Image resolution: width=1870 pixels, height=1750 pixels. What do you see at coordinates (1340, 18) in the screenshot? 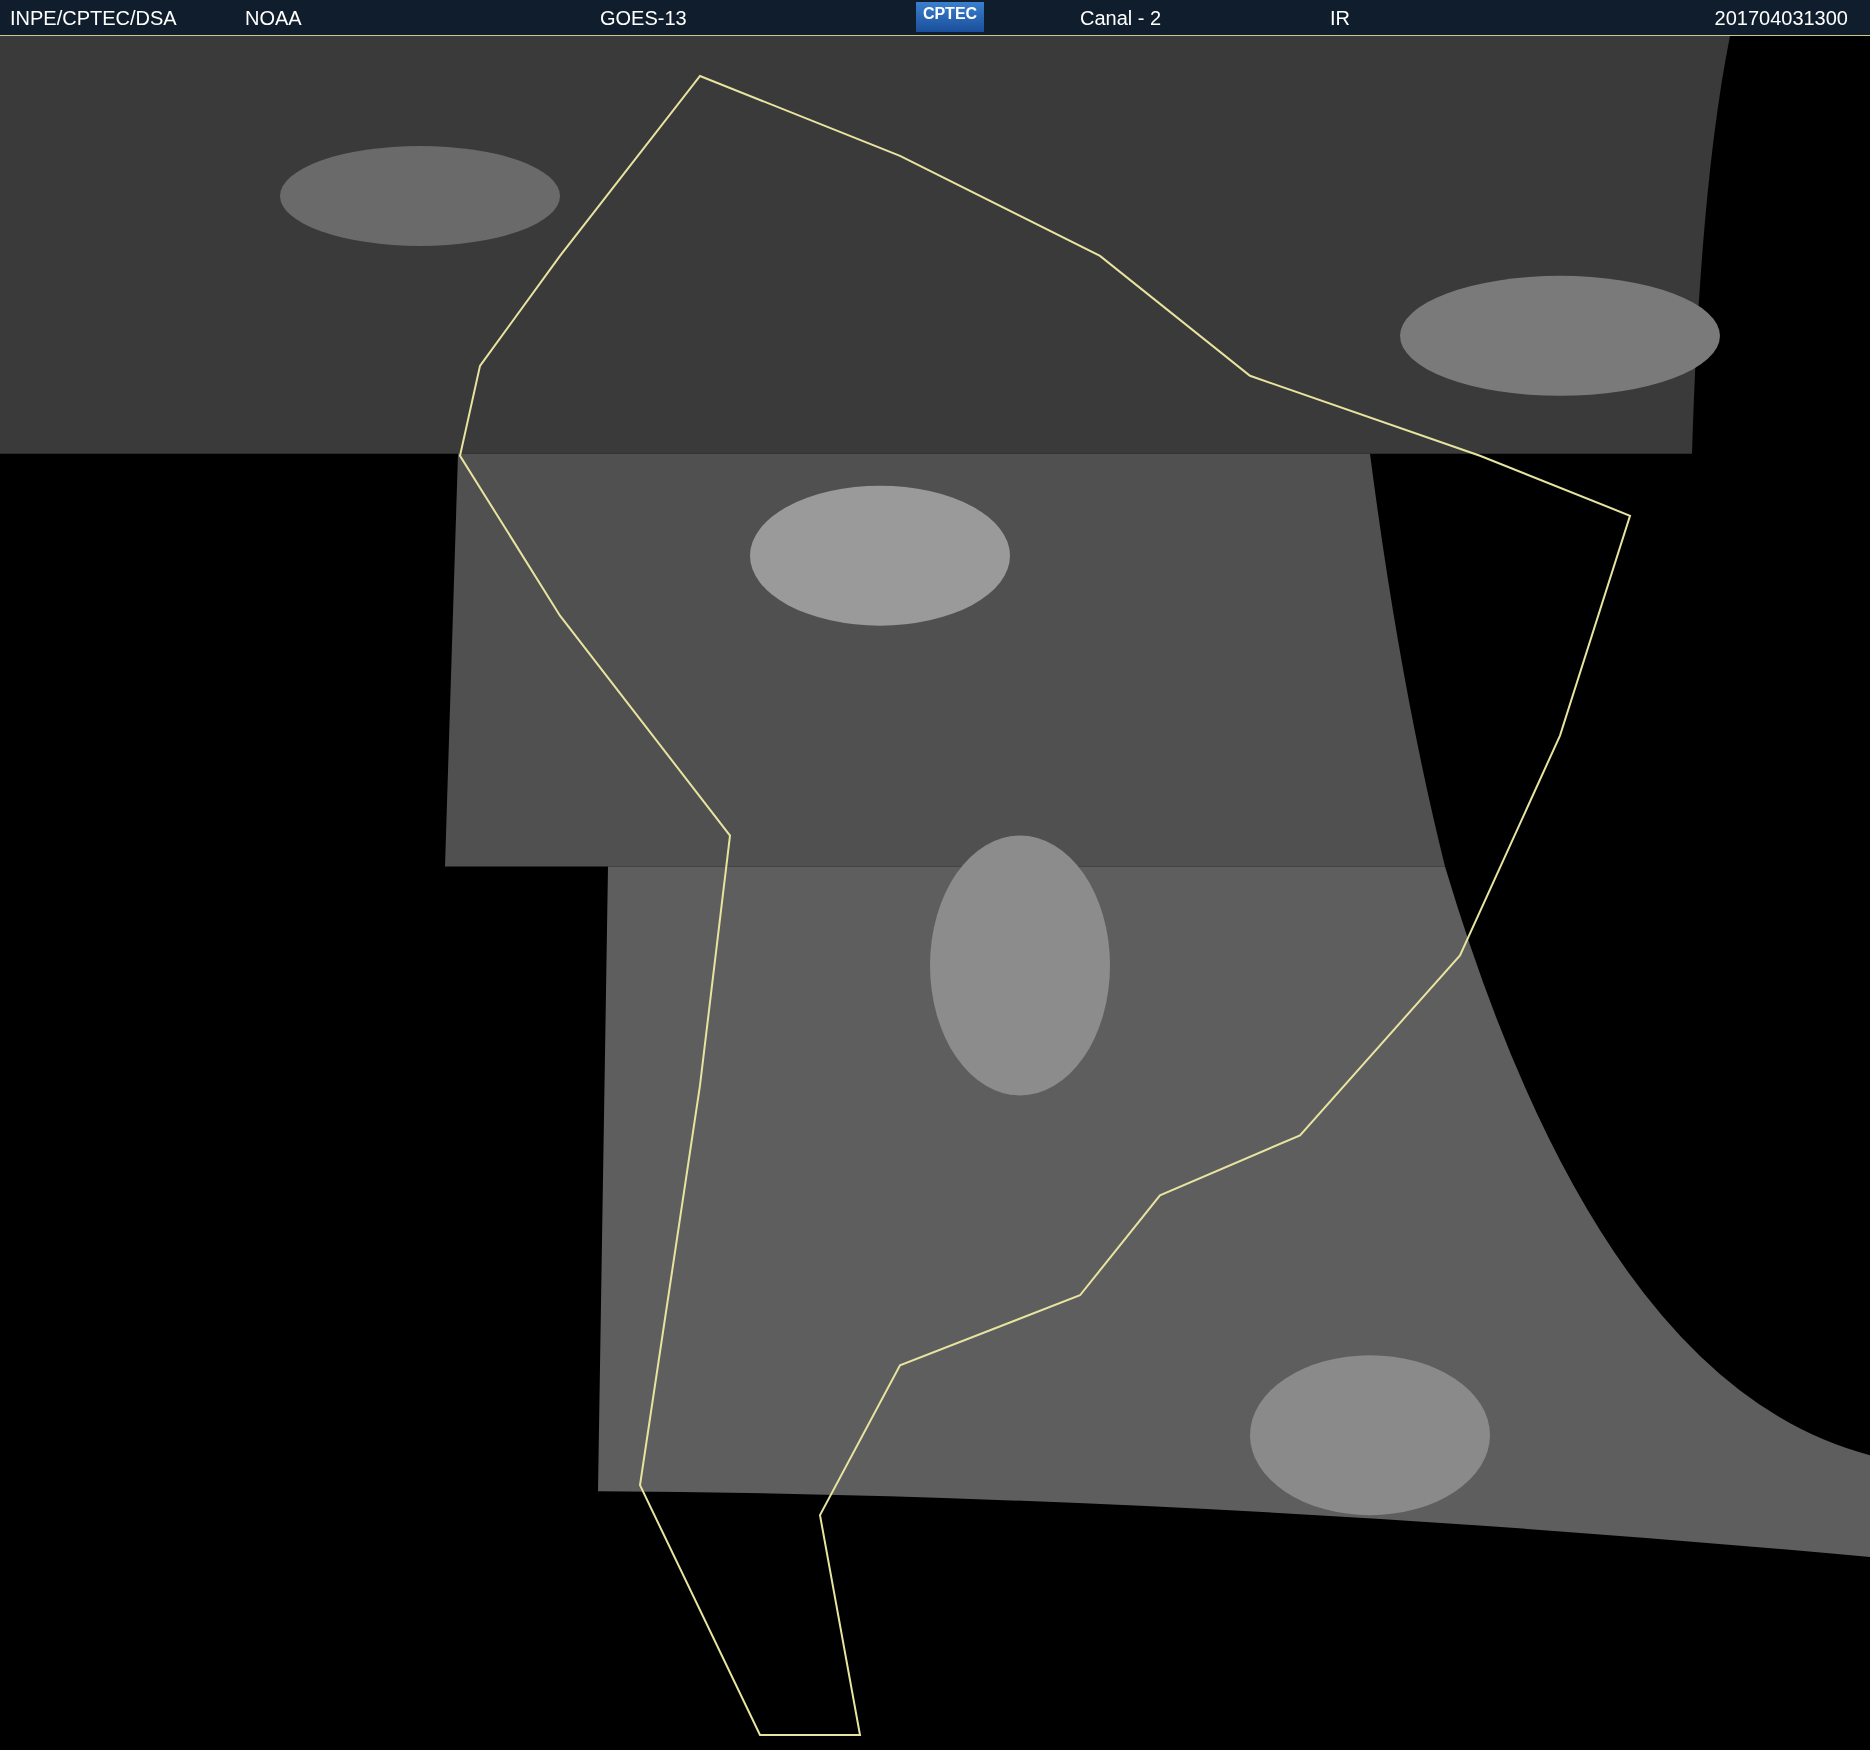
I see `band-label: IR` at bounding box center [1340, 18].